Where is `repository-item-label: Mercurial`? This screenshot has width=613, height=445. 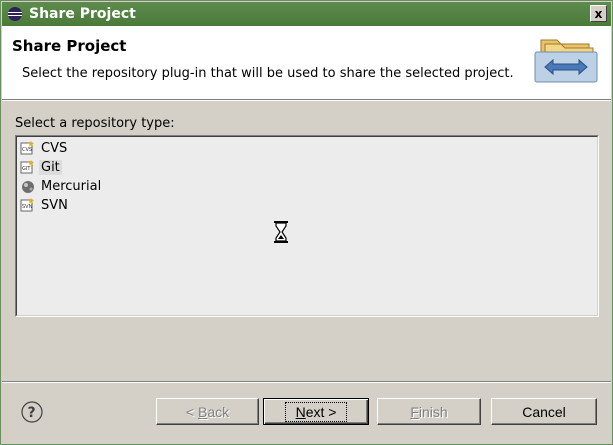
repository-item-label: Mercurial is located at coordinates (71, 186).